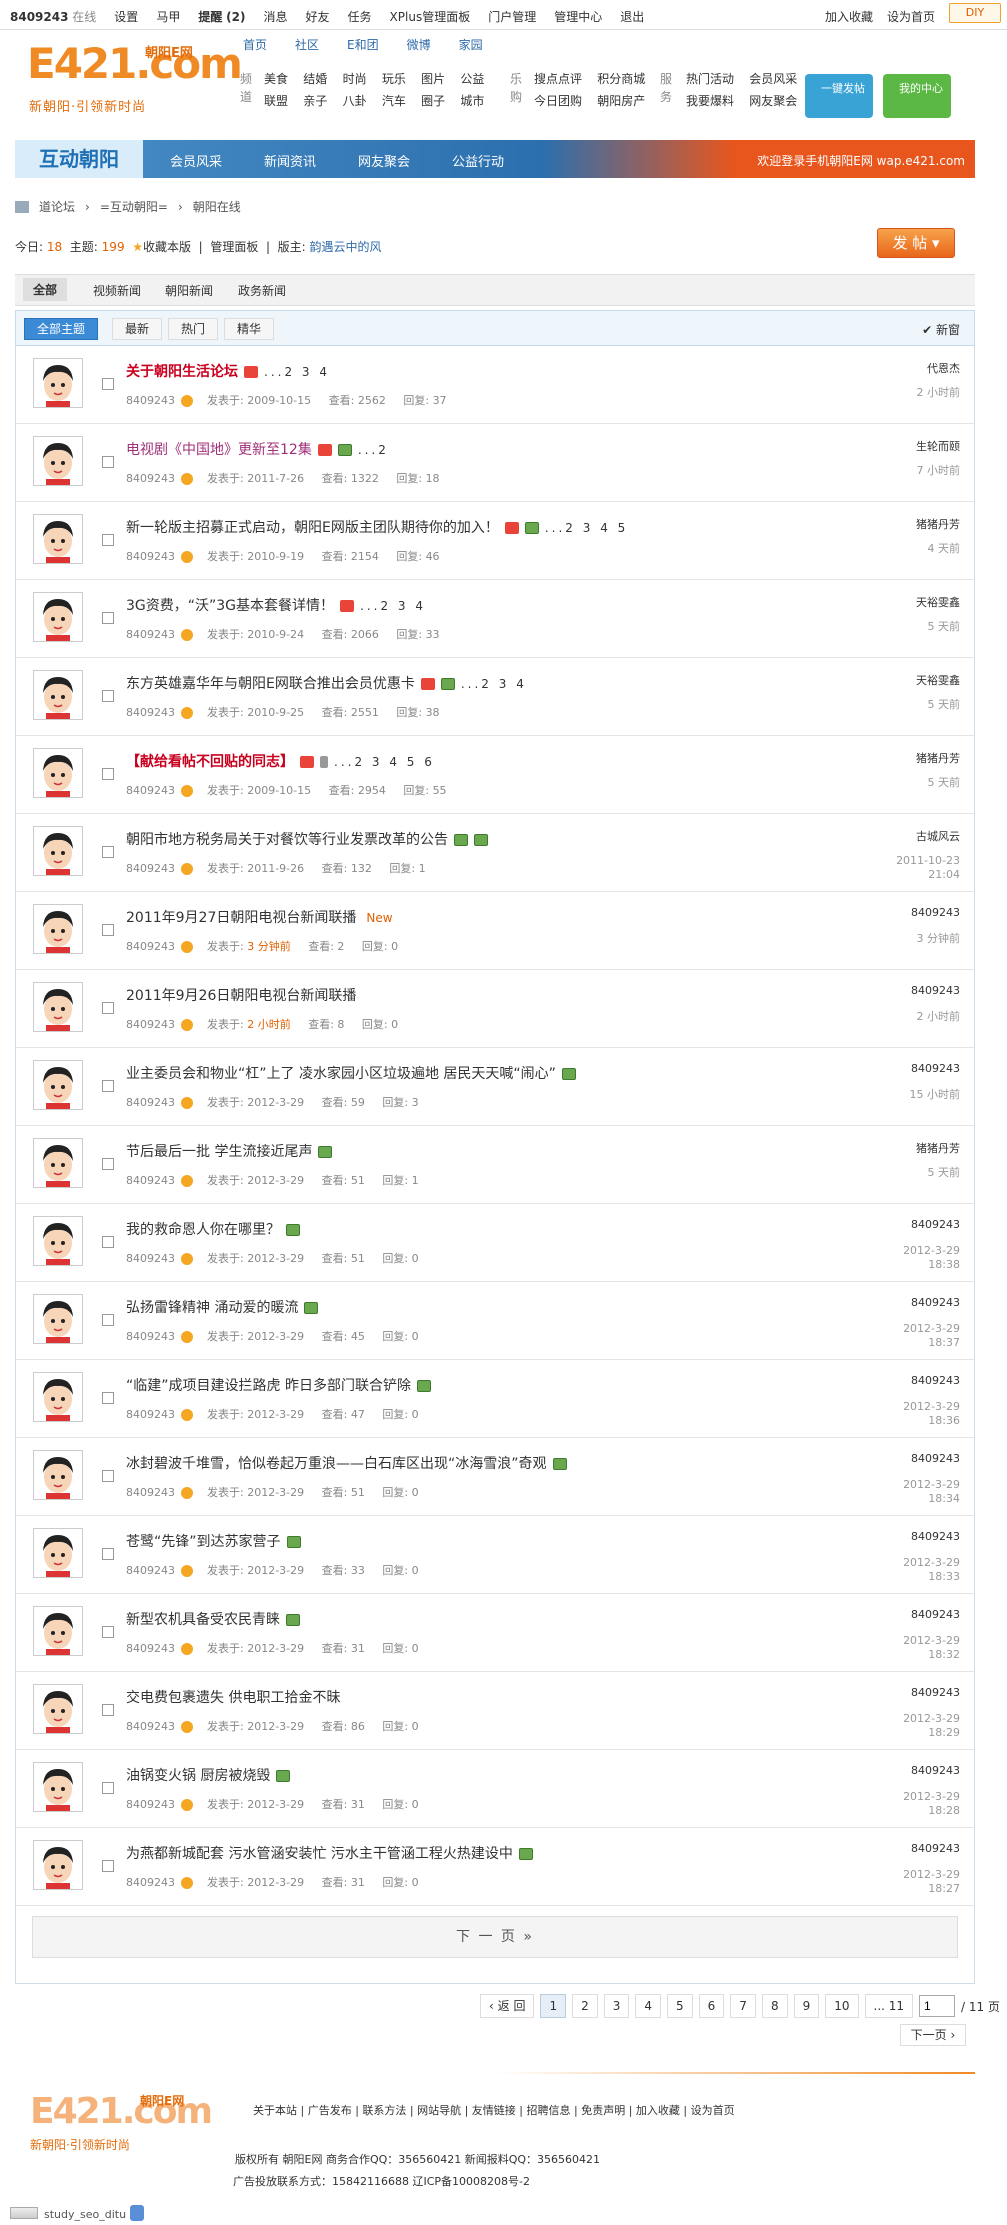 Image resolution: width=1007 pixels, height=2225 pixels. I want to click on thread-title: 苍鹭“先锋”到达苏家营子, so click(203, 1542).